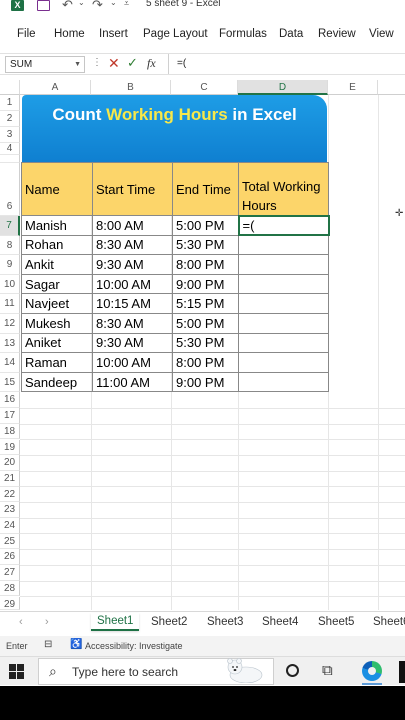 Image resolution: width=405 pixels, height=720 pixels. What do you see at coordinates (10, 447) in the screenshot?
I see `row-header: 19` at bounding box center [10, 447].